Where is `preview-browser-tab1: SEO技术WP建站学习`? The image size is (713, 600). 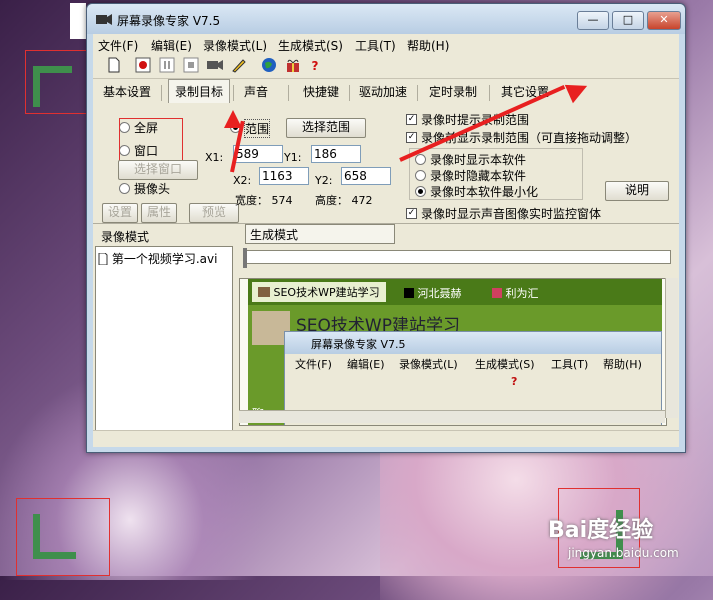
preview-browser-tab1: SEO技术WP建站学习 is located at coordinates (319, 292).